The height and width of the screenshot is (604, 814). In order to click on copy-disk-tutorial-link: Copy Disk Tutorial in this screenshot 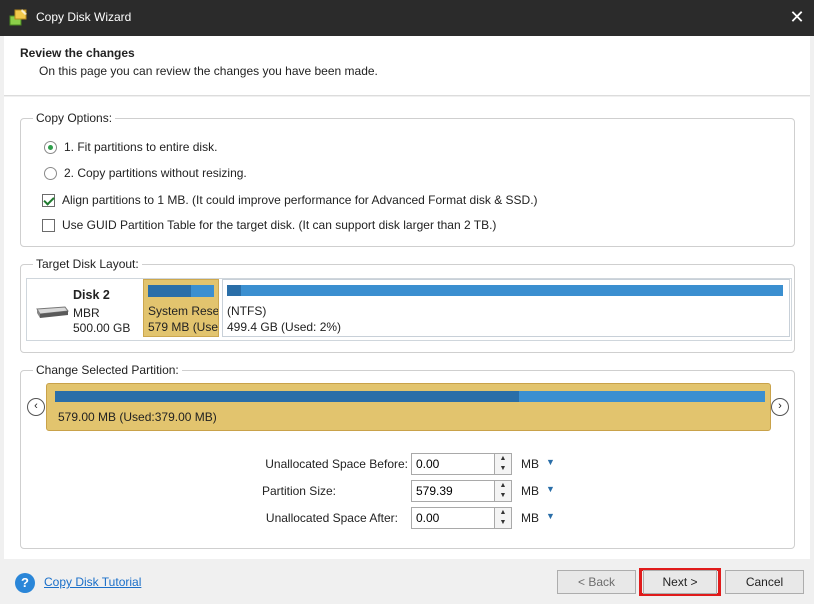, I will do `click(92, 582)`.